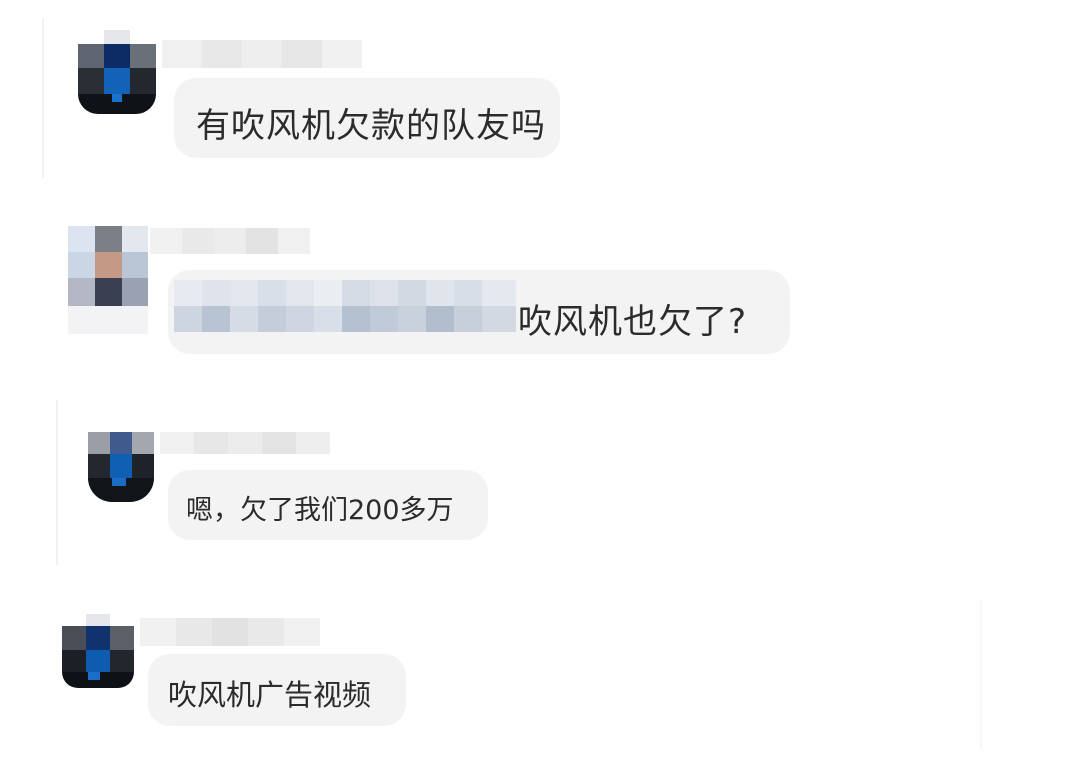 This screenshot has width=1080, height=767. I want to click on comment-text: 有吹风机欠款的队友吗, so click(371, 126).